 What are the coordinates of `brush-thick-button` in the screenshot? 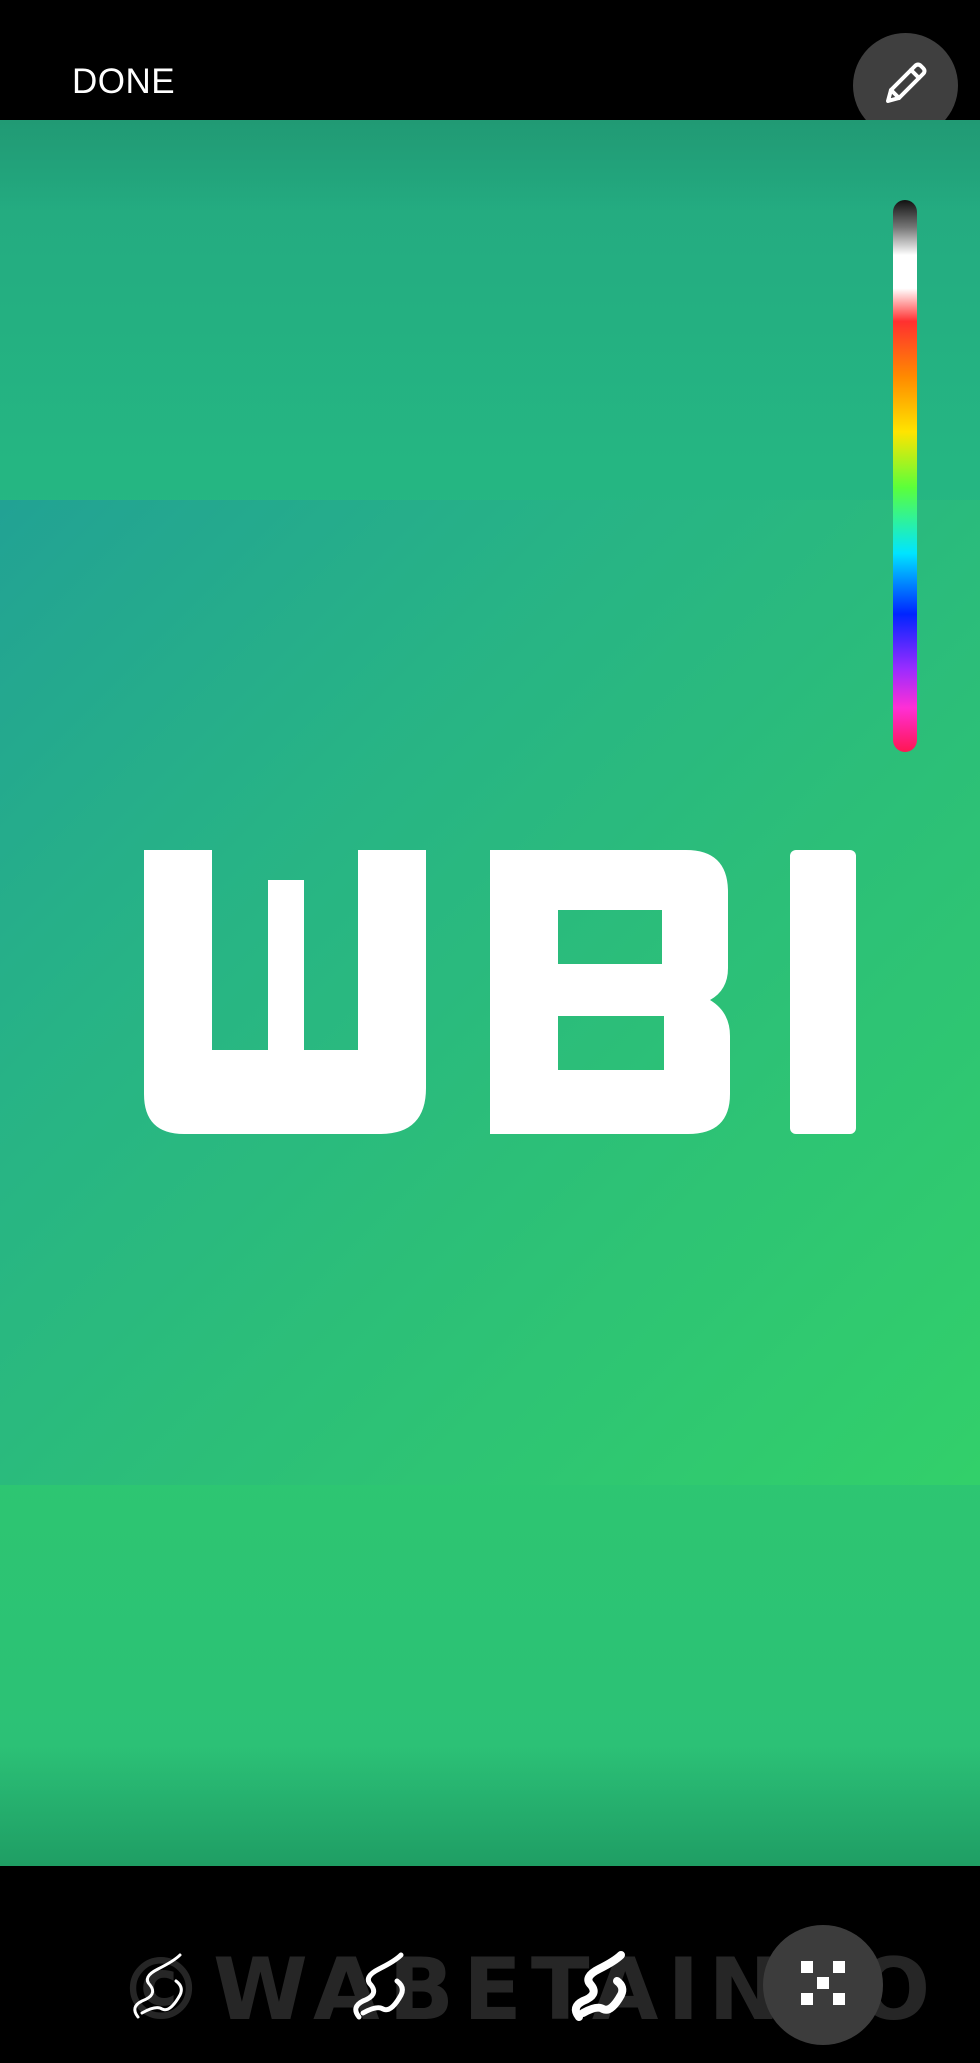 It's located at (600, 1989).